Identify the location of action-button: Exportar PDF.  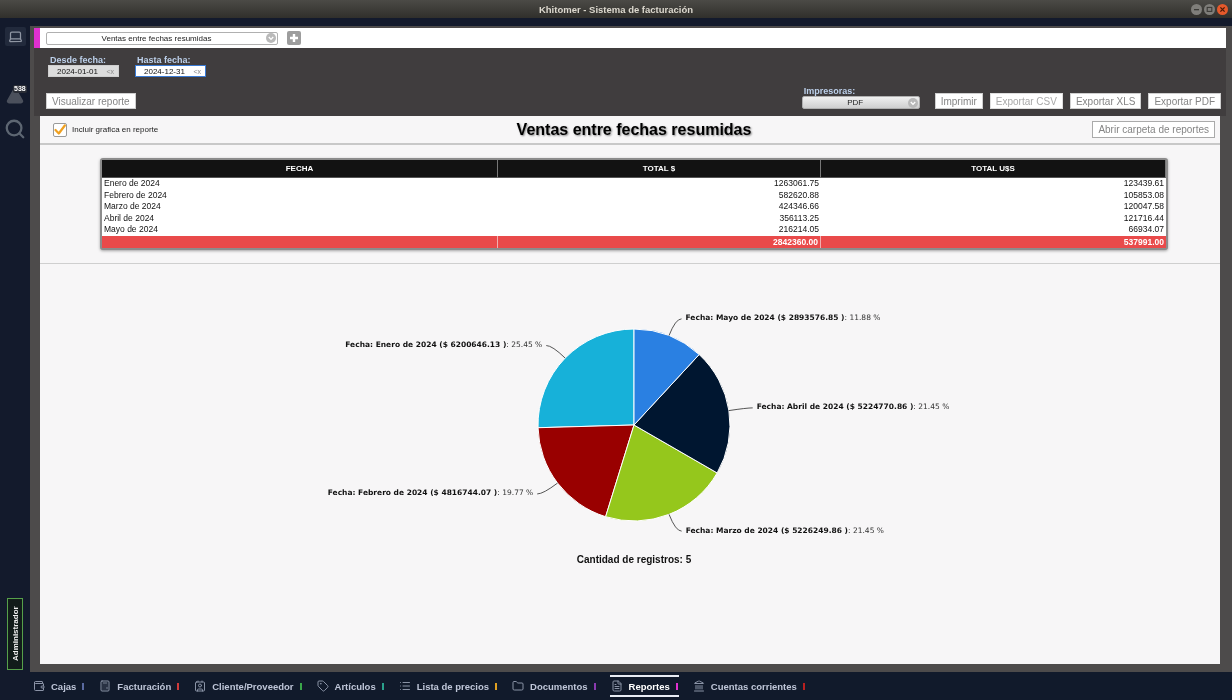
(1184, 101).